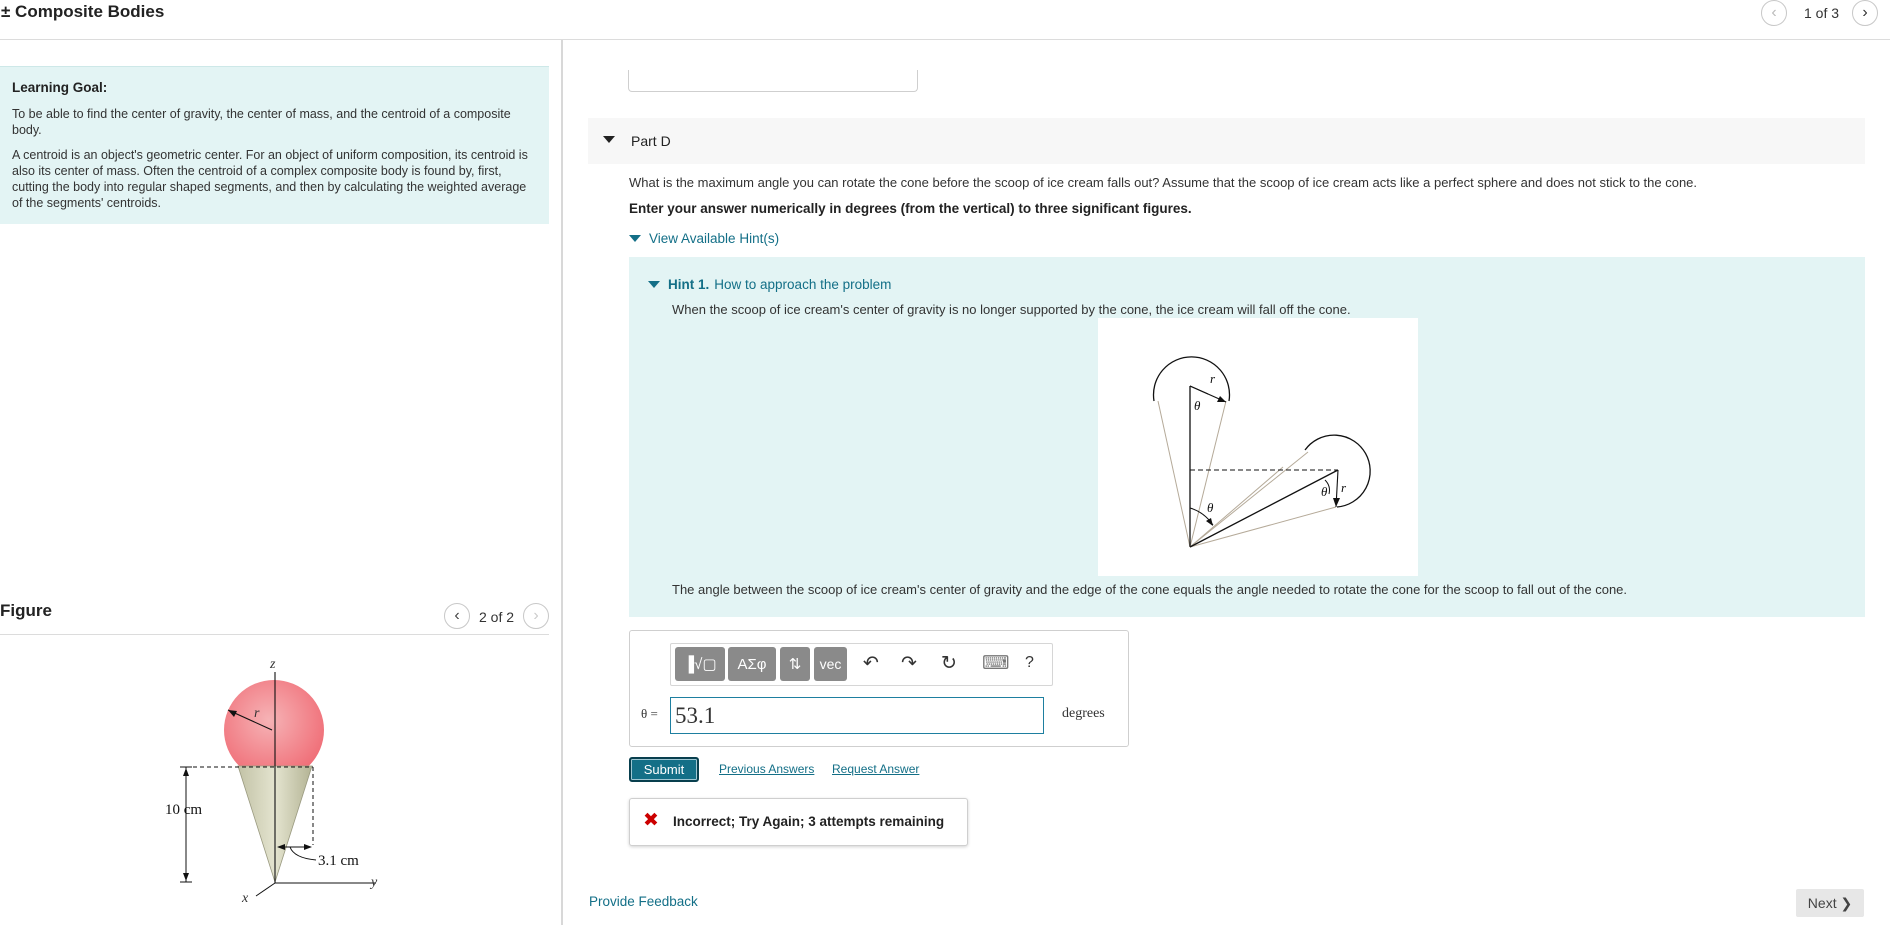  What do you see at coordinates (373, 882) in the screenshot?
I see `y-label: y` at bounding box center [373, 882].